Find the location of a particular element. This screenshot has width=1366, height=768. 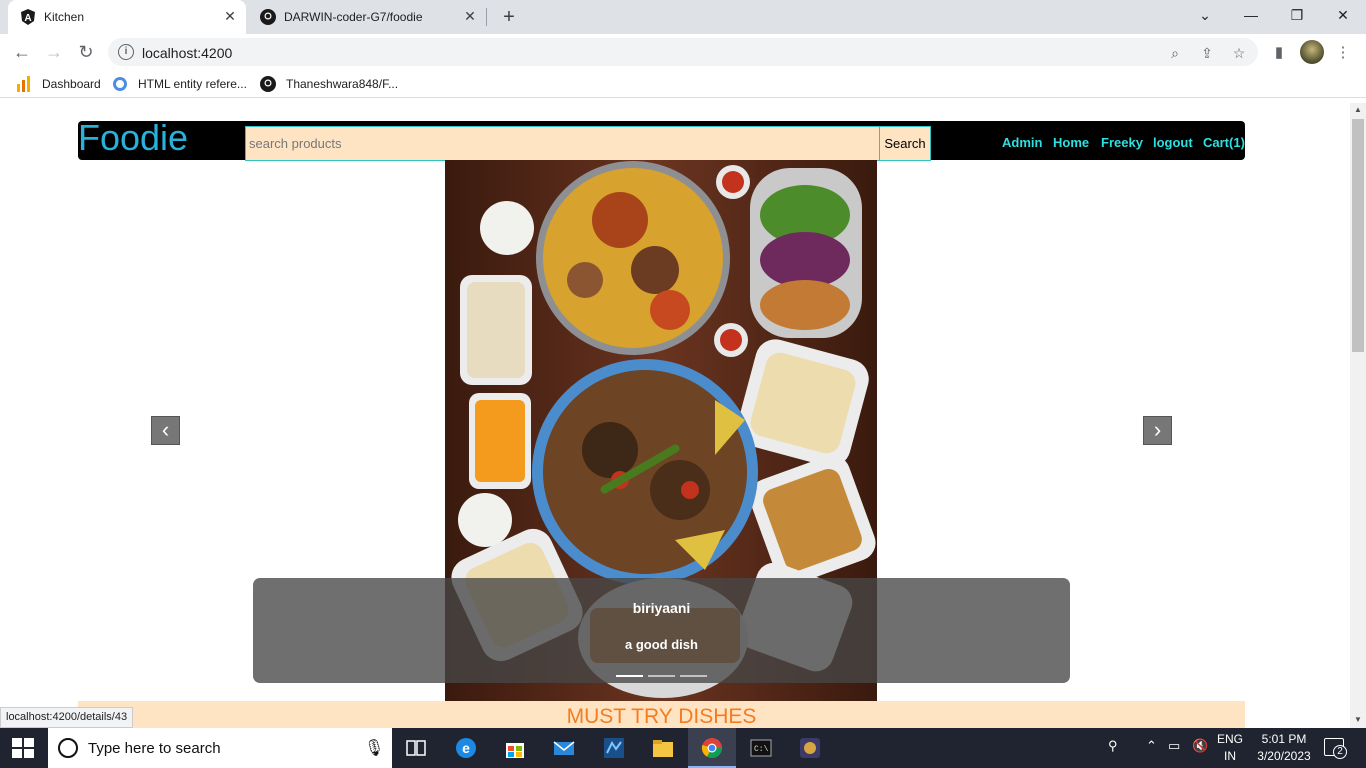

tab-github: DARWIN-coder-G7/foodie ✕ is located at coordinates (367, 17).